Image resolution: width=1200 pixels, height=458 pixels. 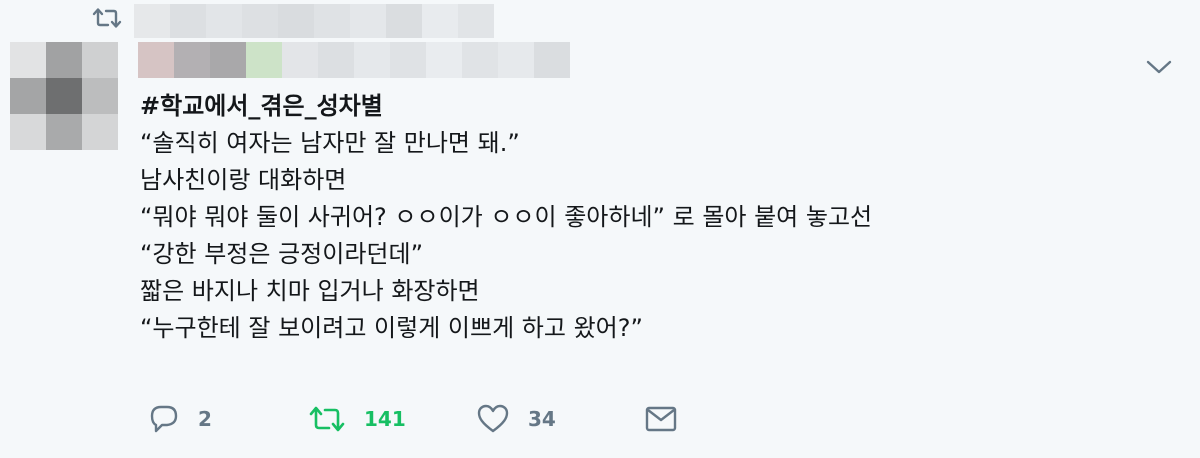 What do you see at coordinates (1159, 67) in the screenshot?
I see `chevron-down-icon` at bounding box center [1159, 67].